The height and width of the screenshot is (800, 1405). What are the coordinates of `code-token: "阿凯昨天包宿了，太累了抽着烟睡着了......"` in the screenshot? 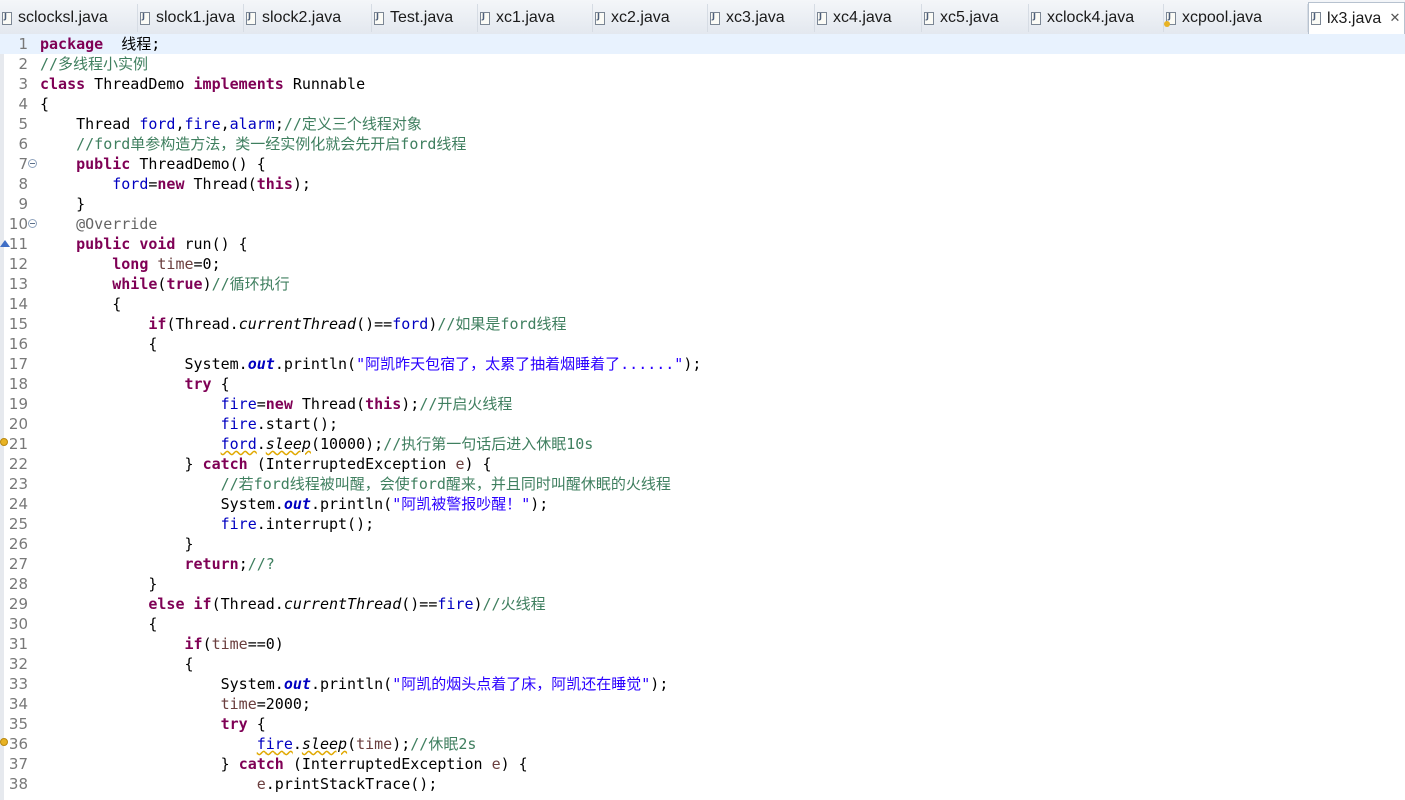 It's located at (520, 364).